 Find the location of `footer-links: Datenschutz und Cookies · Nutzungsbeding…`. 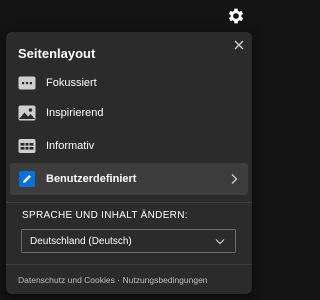

footer-links: Datenschutz und Cookies · Nutzungsbeding… is located at coordinates (113, 280).